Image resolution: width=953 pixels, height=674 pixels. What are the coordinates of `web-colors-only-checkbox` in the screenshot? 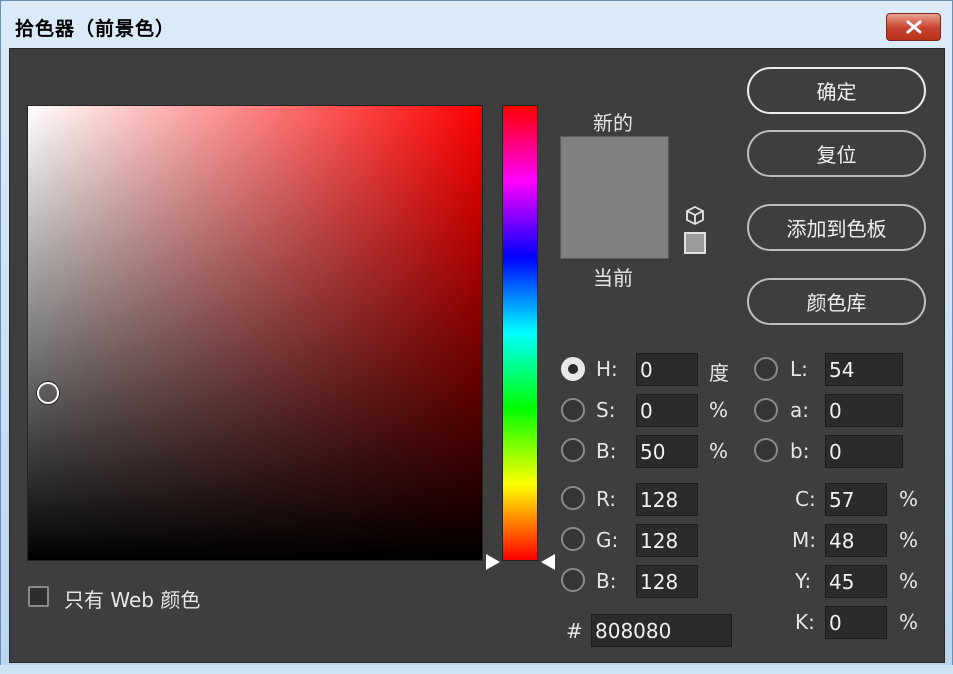 It's located at (38, 596).